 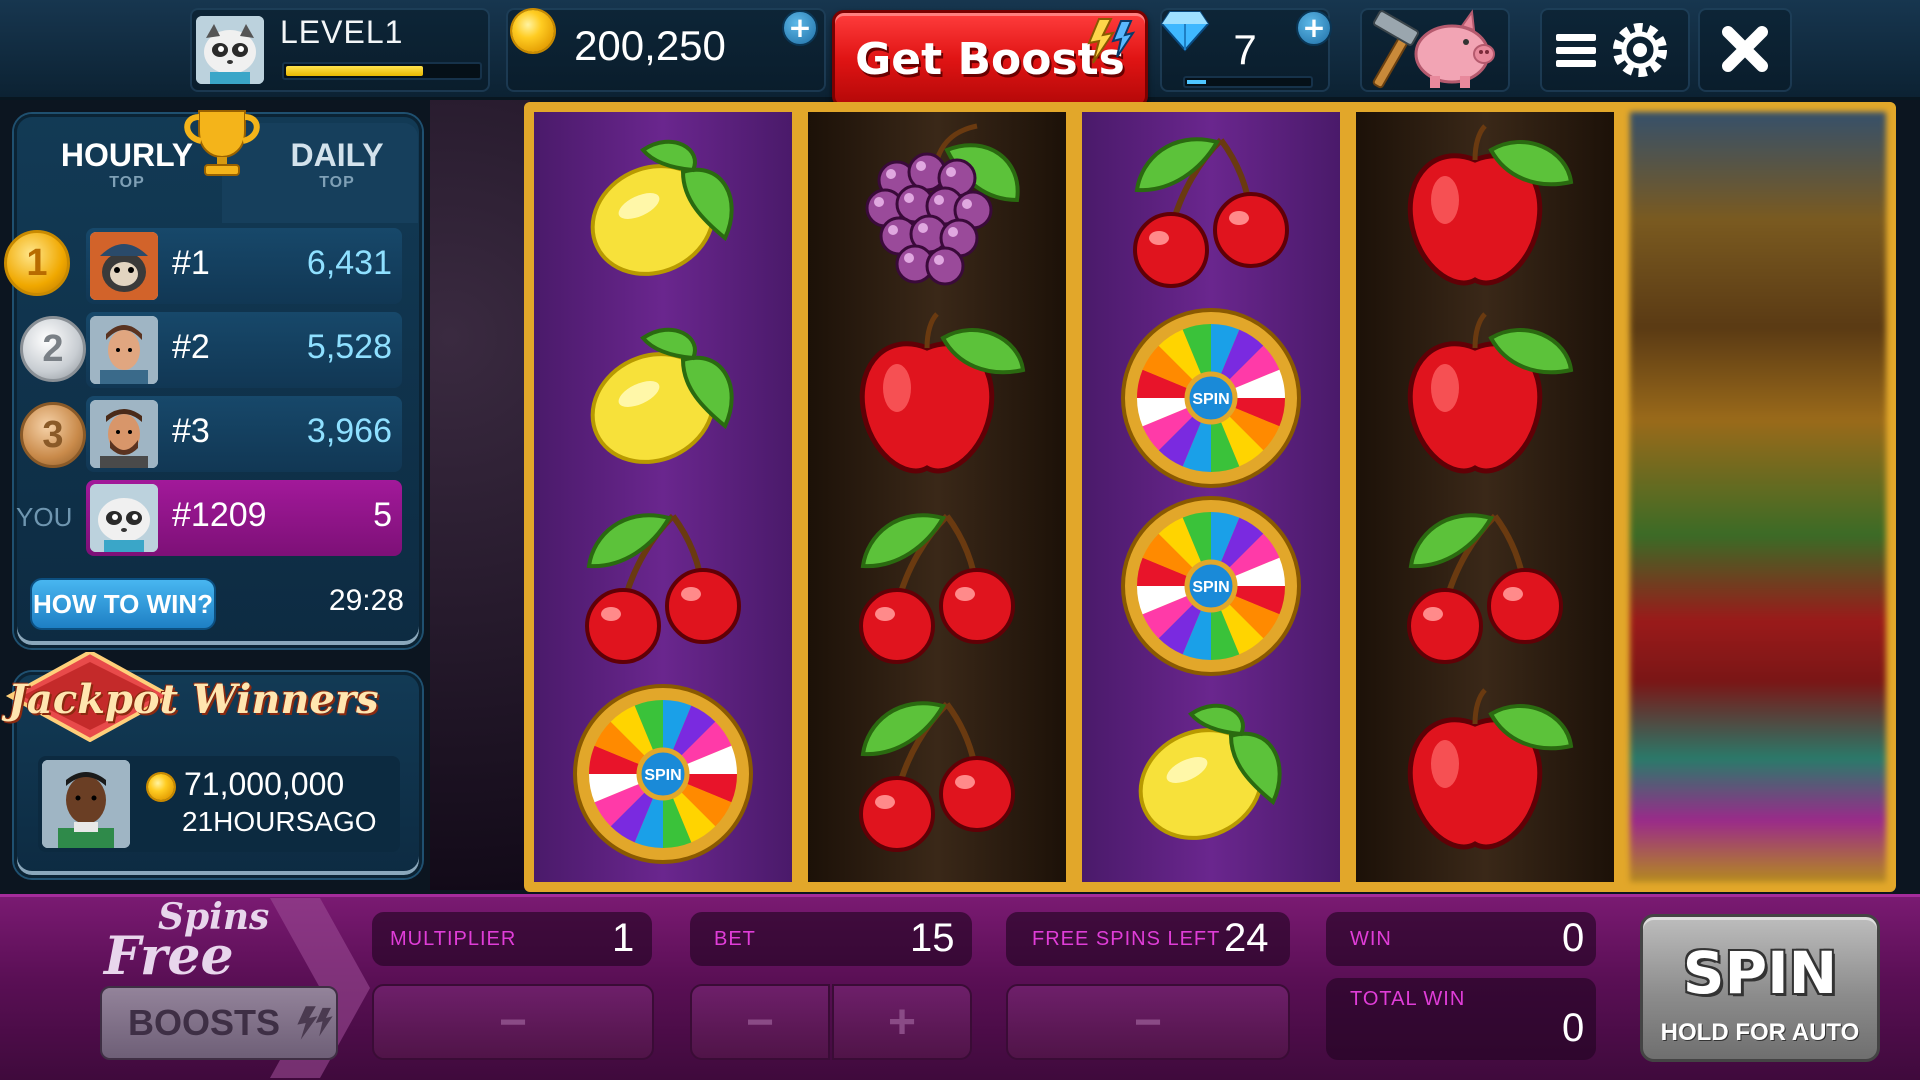 What do you see at coordinates (1760, 1032) in the screenshot?
I see `spin-sub-label: HOLD FOR AUTO` at bounding box center [1760, 1032].